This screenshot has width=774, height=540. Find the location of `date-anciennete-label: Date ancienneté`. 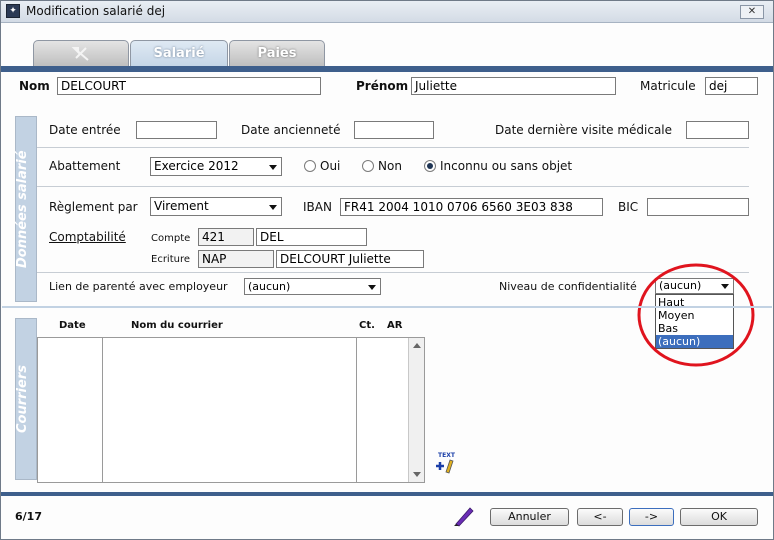

date-anciennete-label: Date ancienneté is located at coordinates (291, 130).